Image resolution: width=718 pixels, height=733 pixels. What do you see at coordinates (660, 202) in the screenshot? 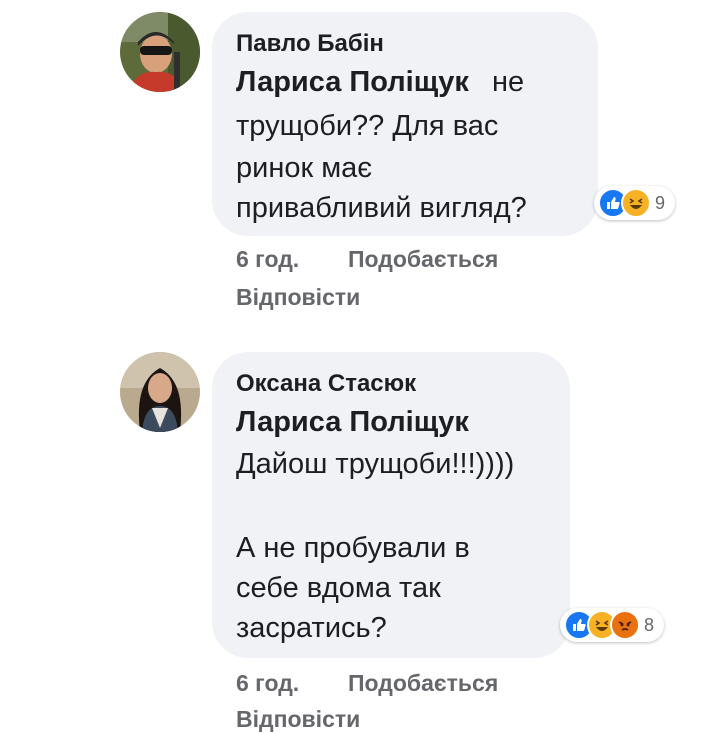
I see `reaction-count: 9` at bounding box center [660, 202].